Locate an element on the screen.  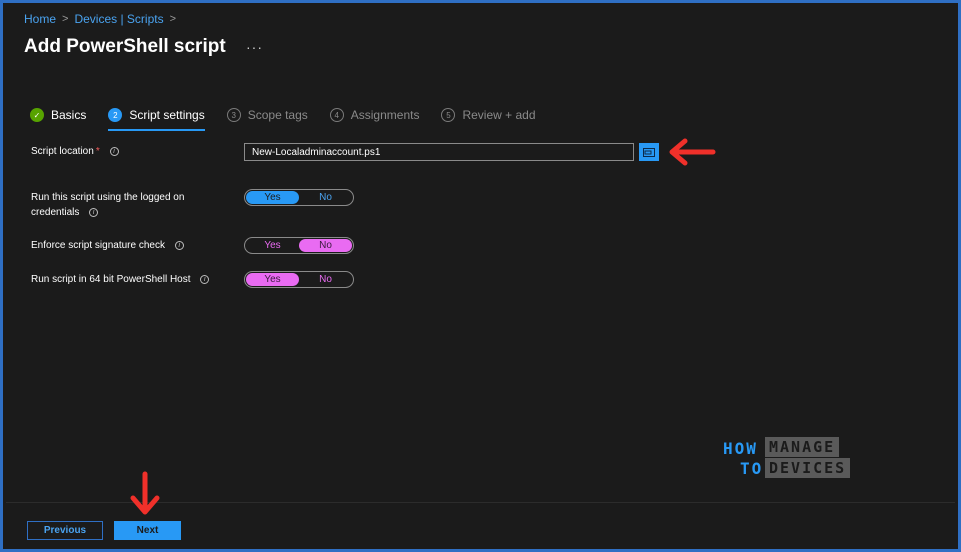
label-text: Run script in 64 bit PowerShell Host is located at coordinates (111, 279).